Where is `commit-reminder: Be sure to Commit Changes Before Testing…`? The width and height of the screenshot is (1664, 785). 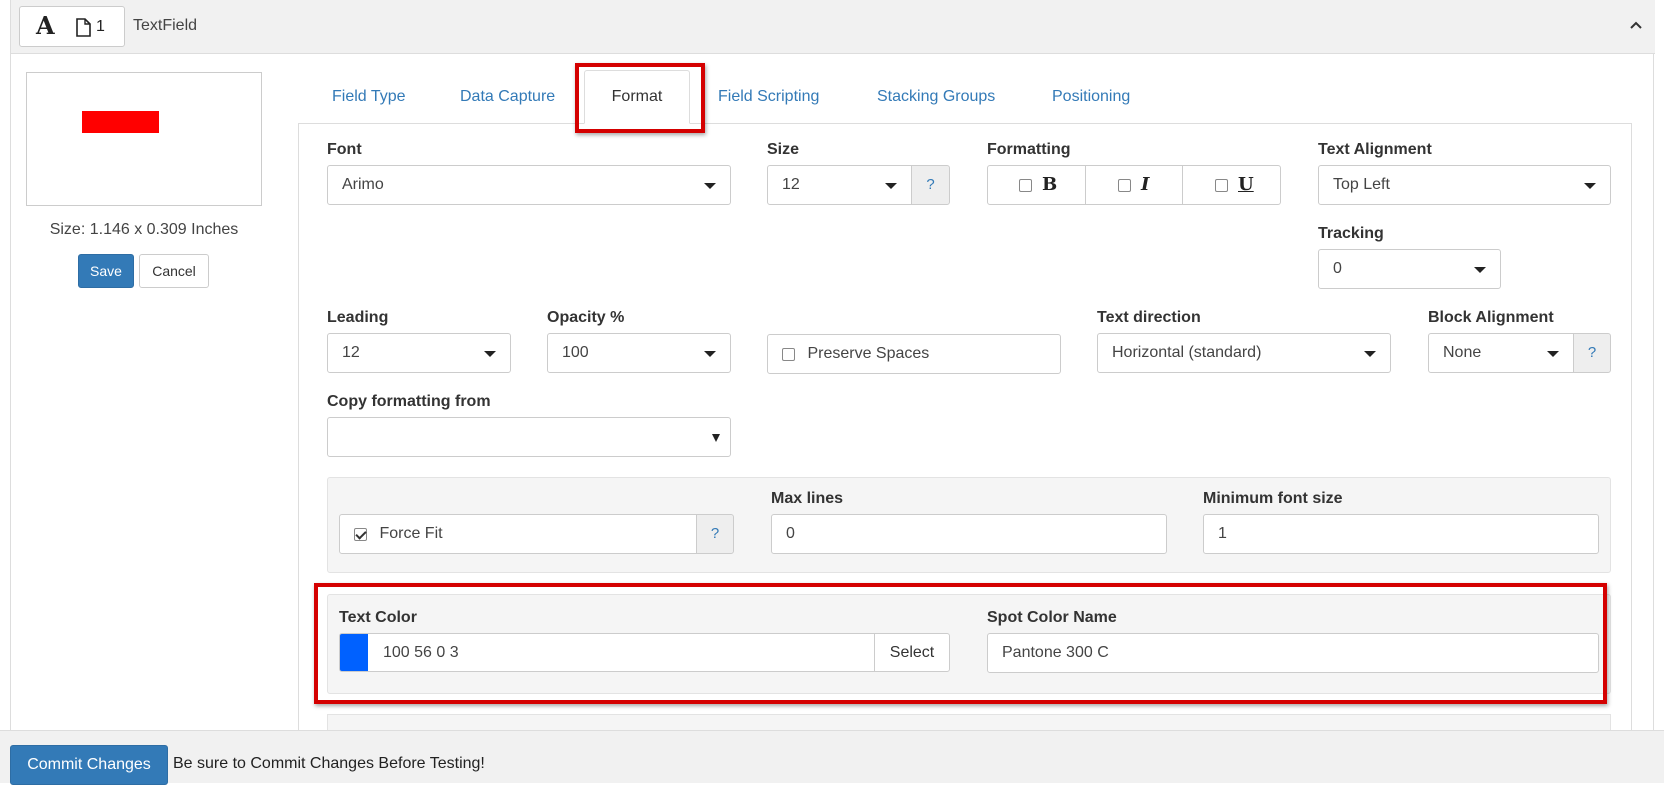
commit-reminder: Be sure to Commit Changes Before Testing… is located at coordinates (329, 763).